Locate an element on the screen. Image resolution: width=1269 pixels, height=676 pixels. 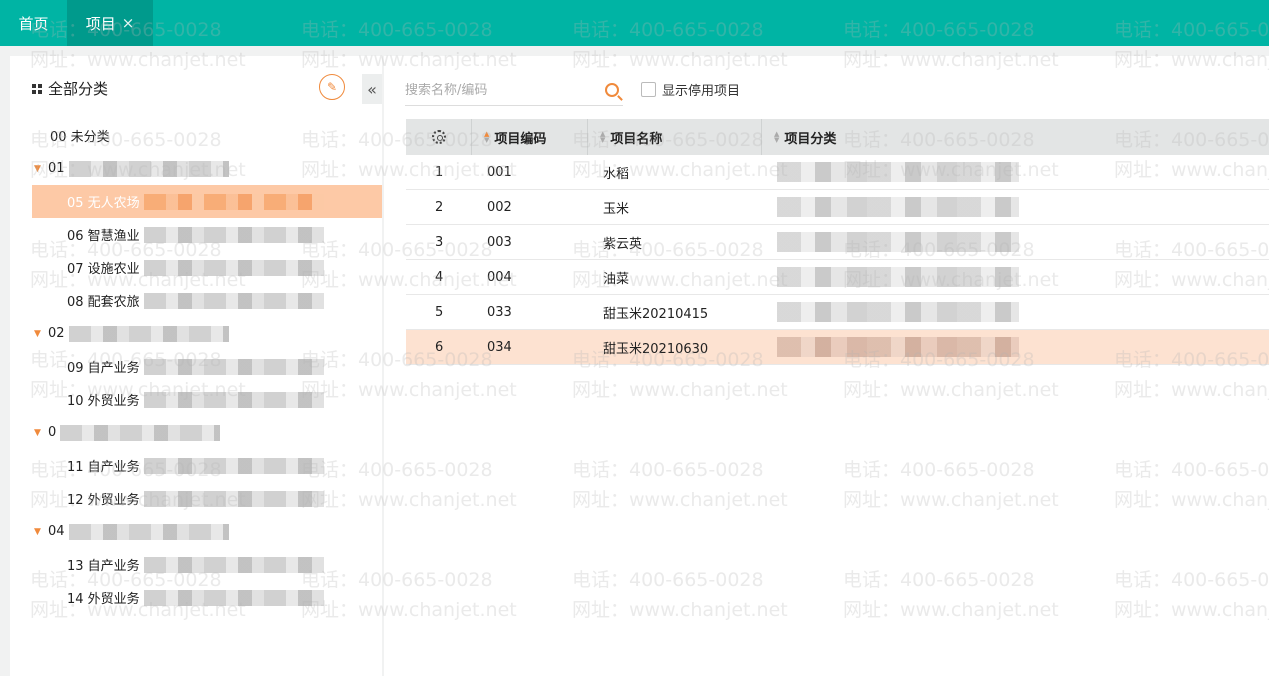
tree-item: 00 未分类 is located at coordinates (207, 135).